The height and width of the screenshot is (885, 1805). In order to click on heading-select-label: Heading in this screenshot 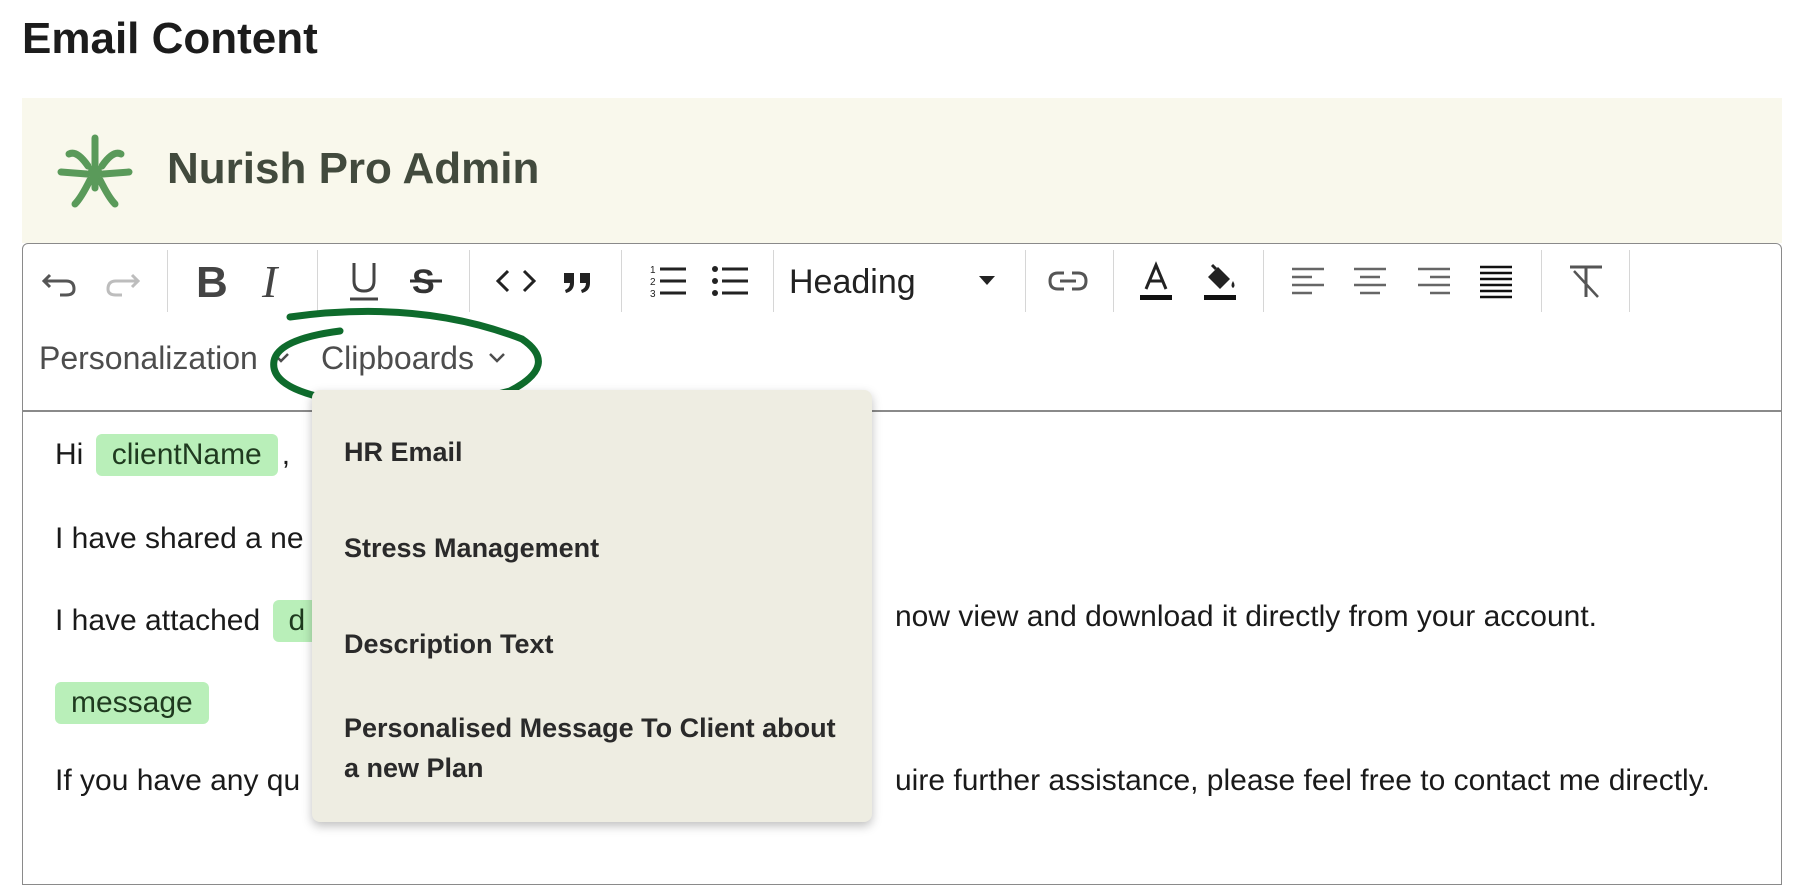, I will do `click(852, 281)`.